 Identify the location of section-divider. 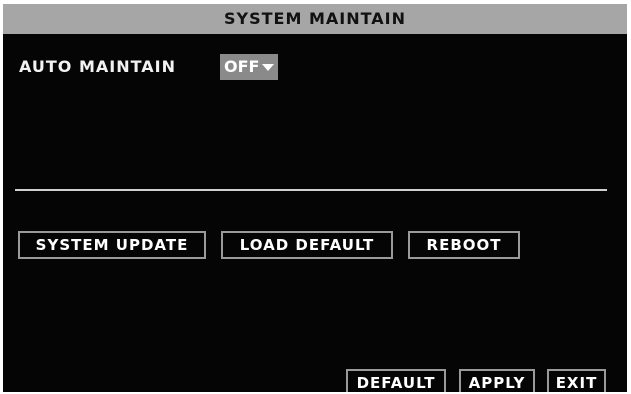
(311, 190).